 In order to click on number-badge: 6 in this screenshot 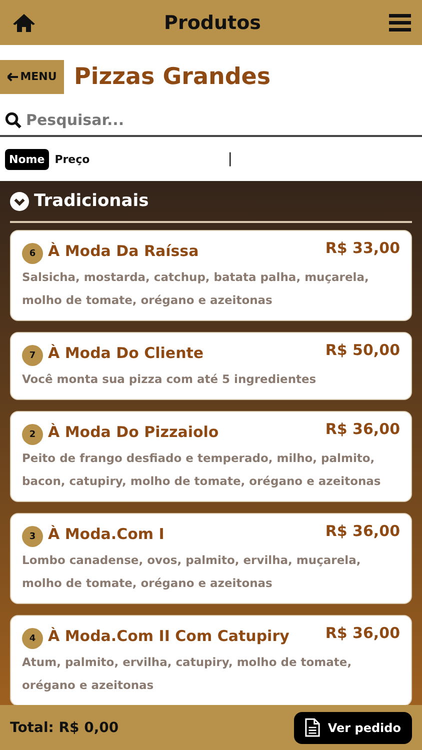, I will do `click(32, 253)`.